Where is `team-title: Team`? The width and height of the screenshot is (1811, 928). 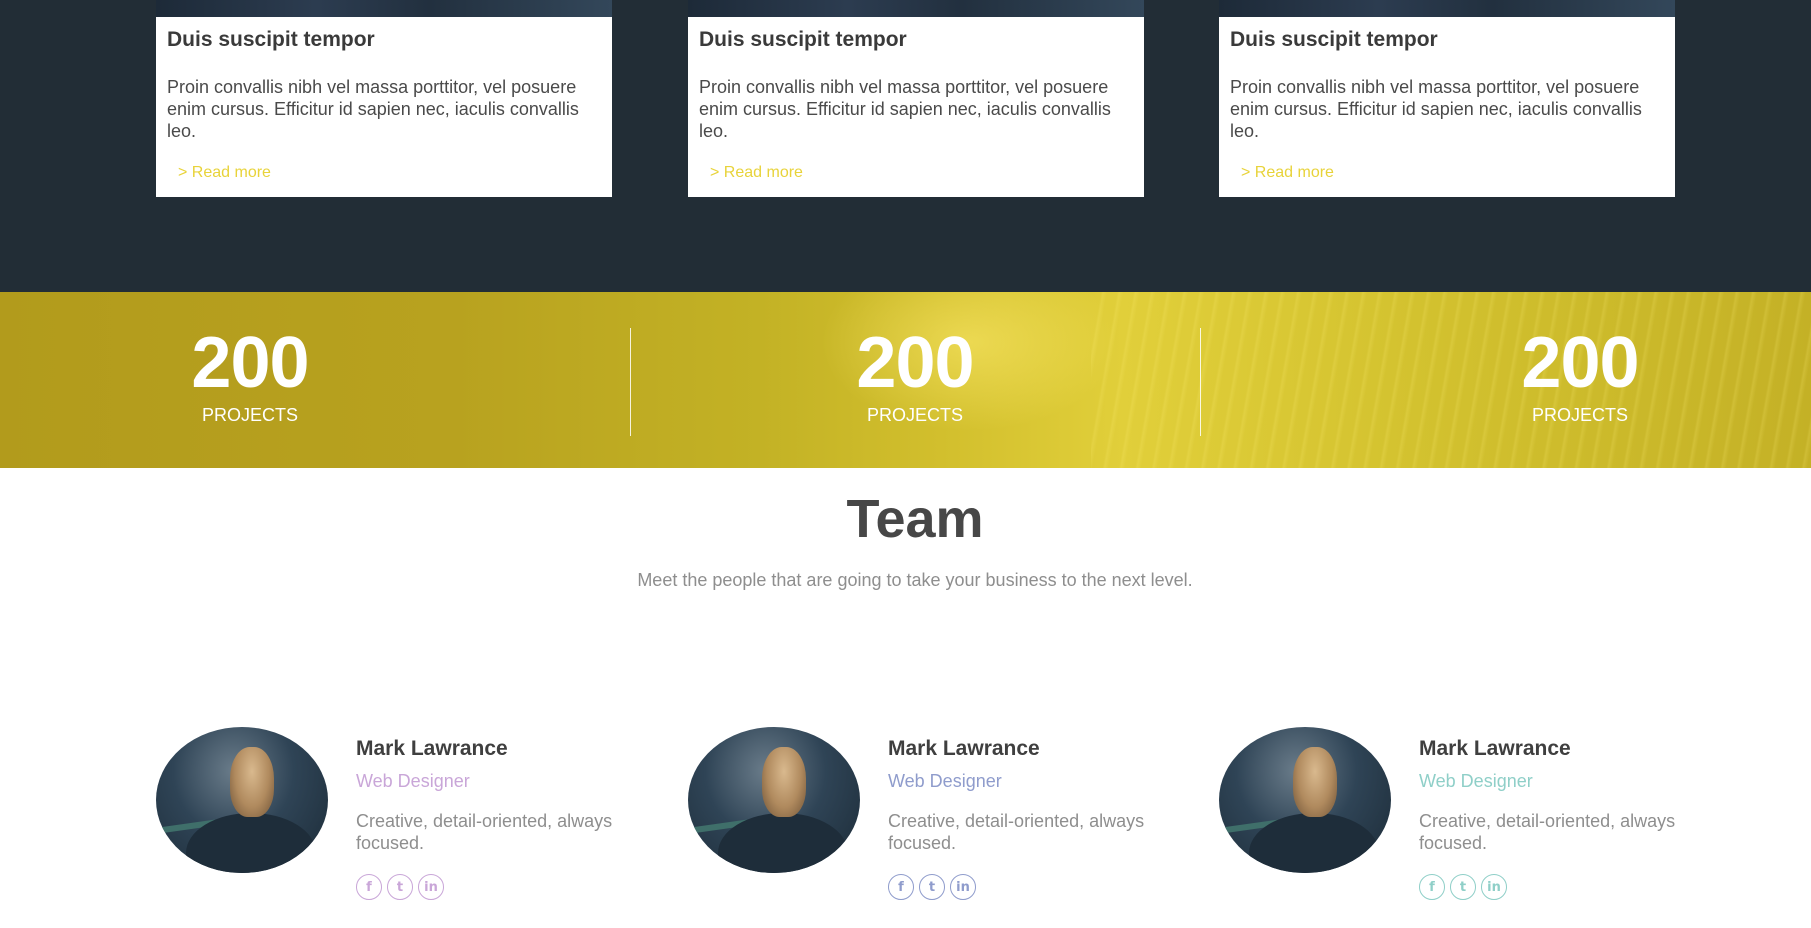 team-title: Team is located at coordinates (915, 519).